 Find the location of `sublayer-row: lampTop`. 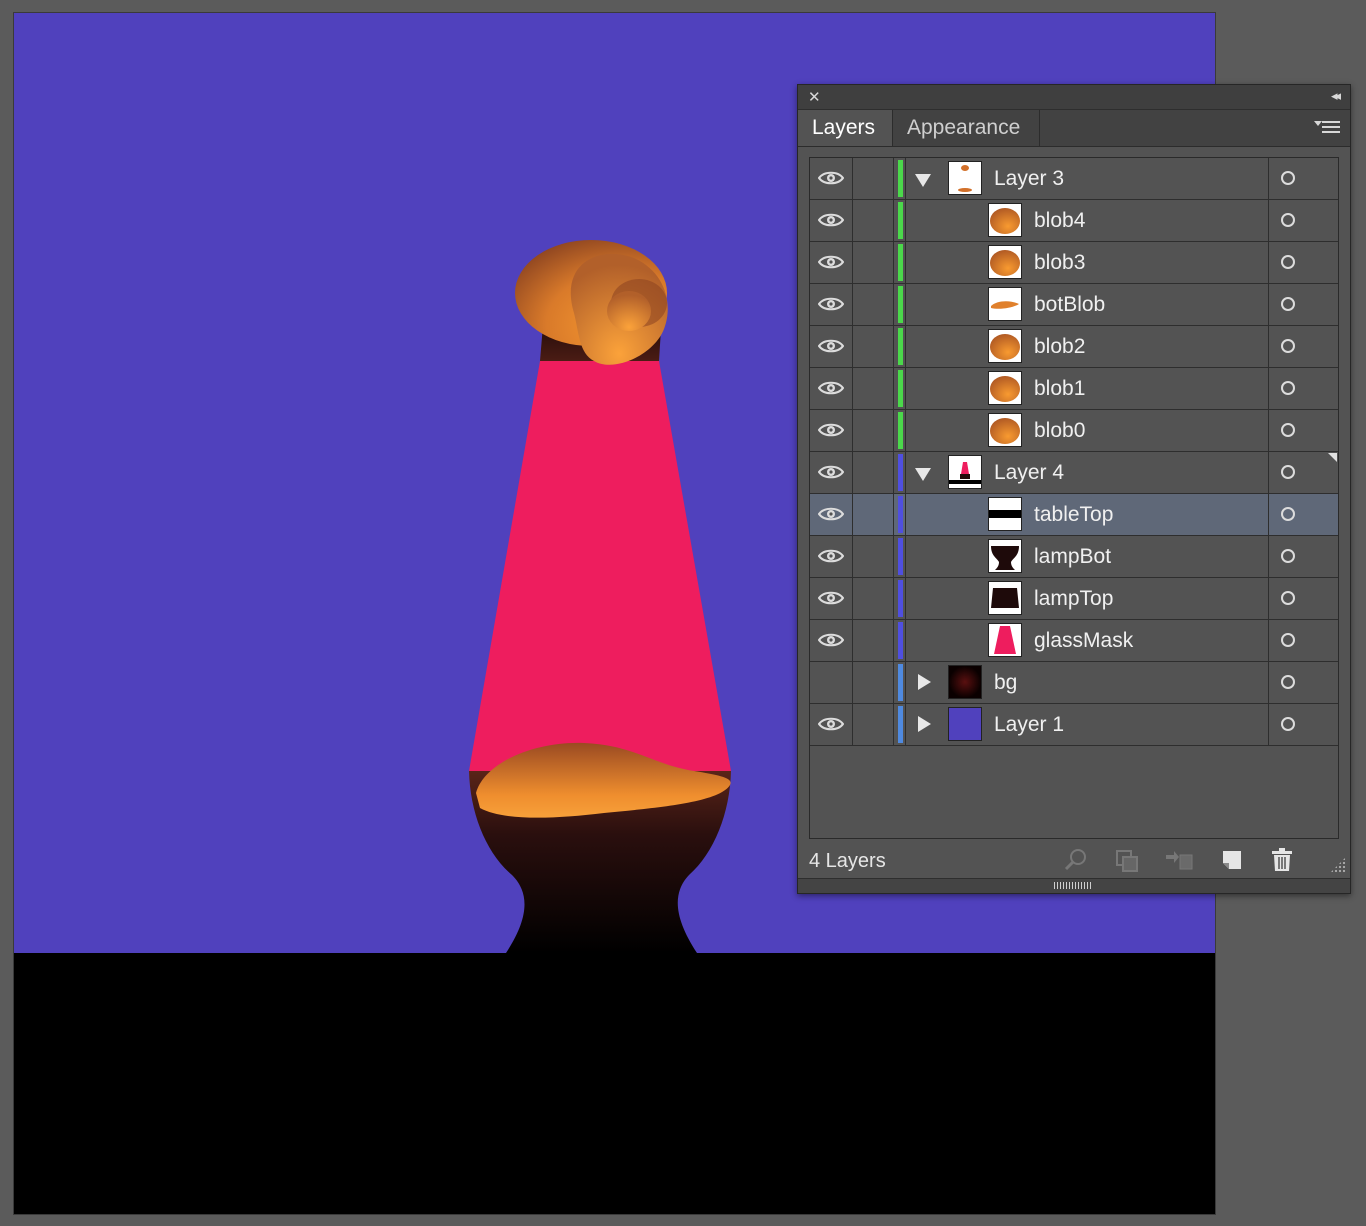

sublayer-row: lampTop is located at coordinates (1074, 599).